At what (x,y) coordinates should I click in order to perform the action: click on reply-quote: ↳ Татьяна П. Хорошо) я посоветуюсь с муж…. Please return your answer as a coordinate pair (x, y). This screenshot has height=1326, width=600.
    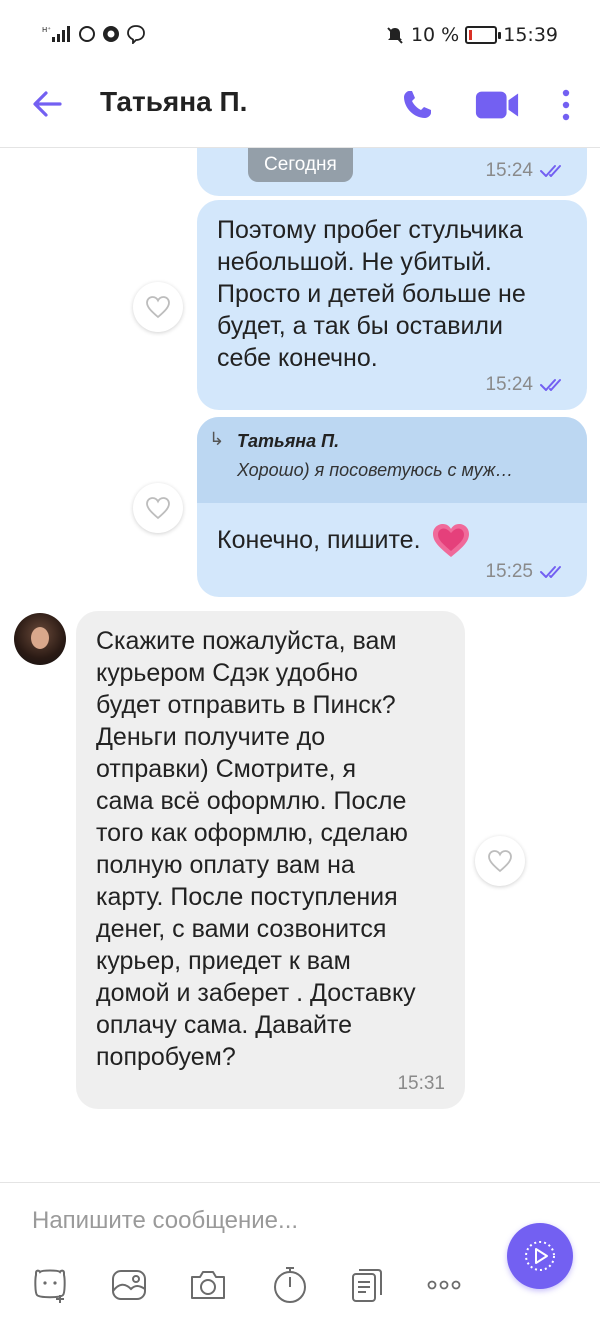
    Looking at the image, I should click on (392, 460).